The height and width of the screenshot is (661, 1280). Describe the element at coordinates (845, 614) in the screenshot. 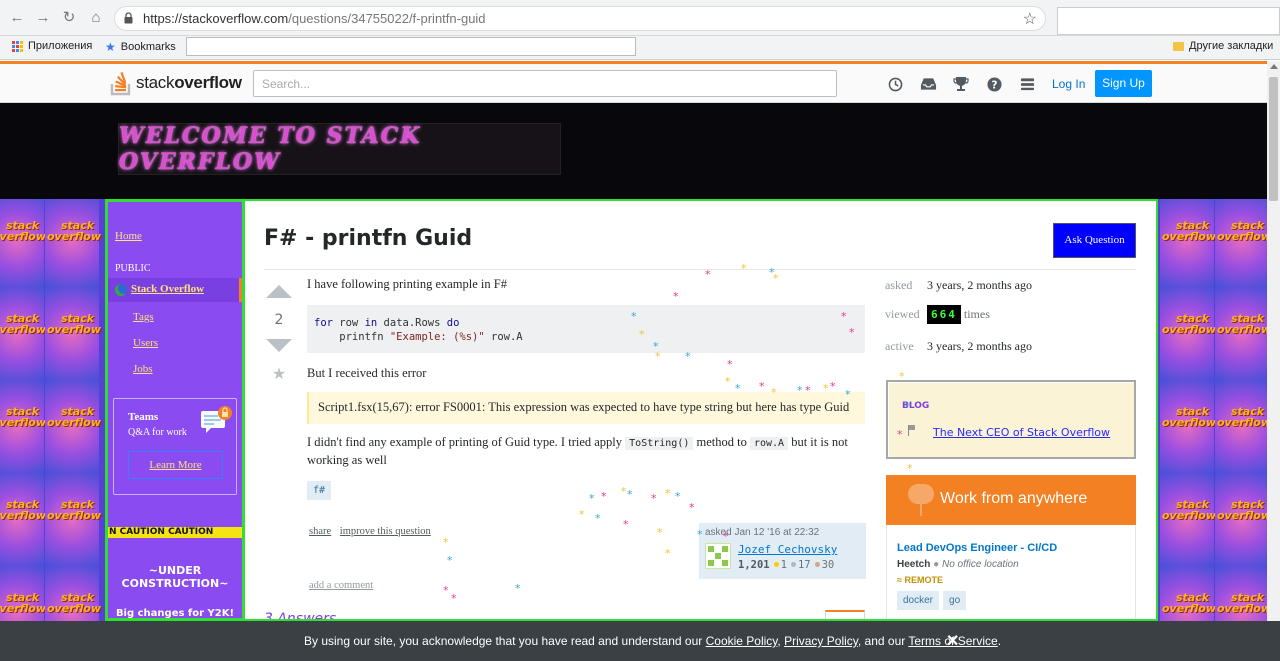

I see `answer-sort-tabs` at that location.